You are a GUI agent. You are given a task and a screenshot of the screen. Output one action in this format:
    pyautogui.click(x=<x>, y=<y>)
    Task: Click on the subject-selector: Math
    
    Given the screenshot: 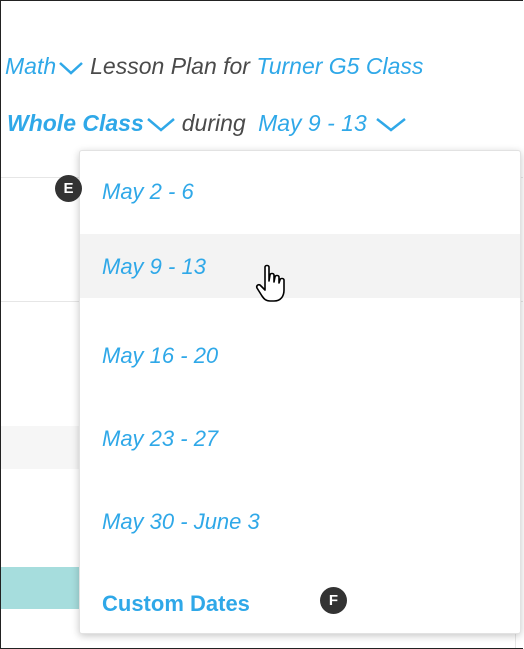 What is the action you would take?
    pyautogui.click(x=47, y=66)
    